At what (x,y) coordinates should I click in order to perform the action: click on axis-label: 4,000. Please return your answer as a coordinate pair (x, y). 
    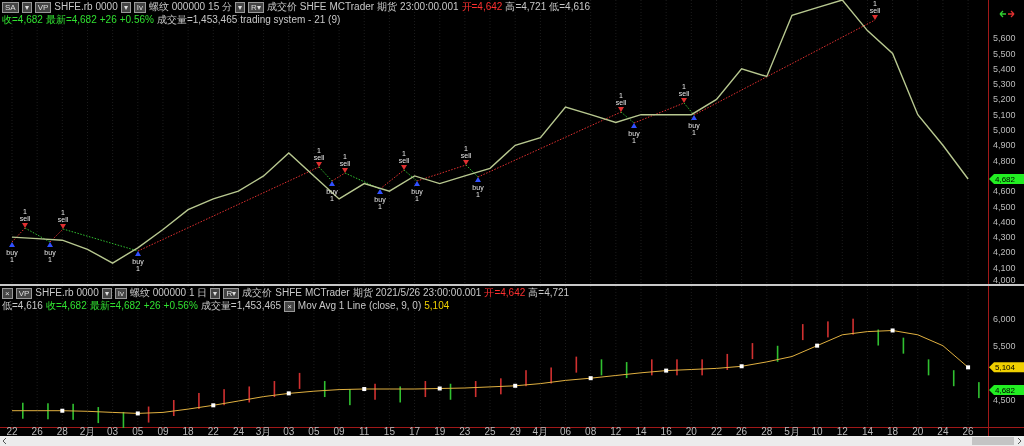
    Looking at the image, I should click on (1004, 279).